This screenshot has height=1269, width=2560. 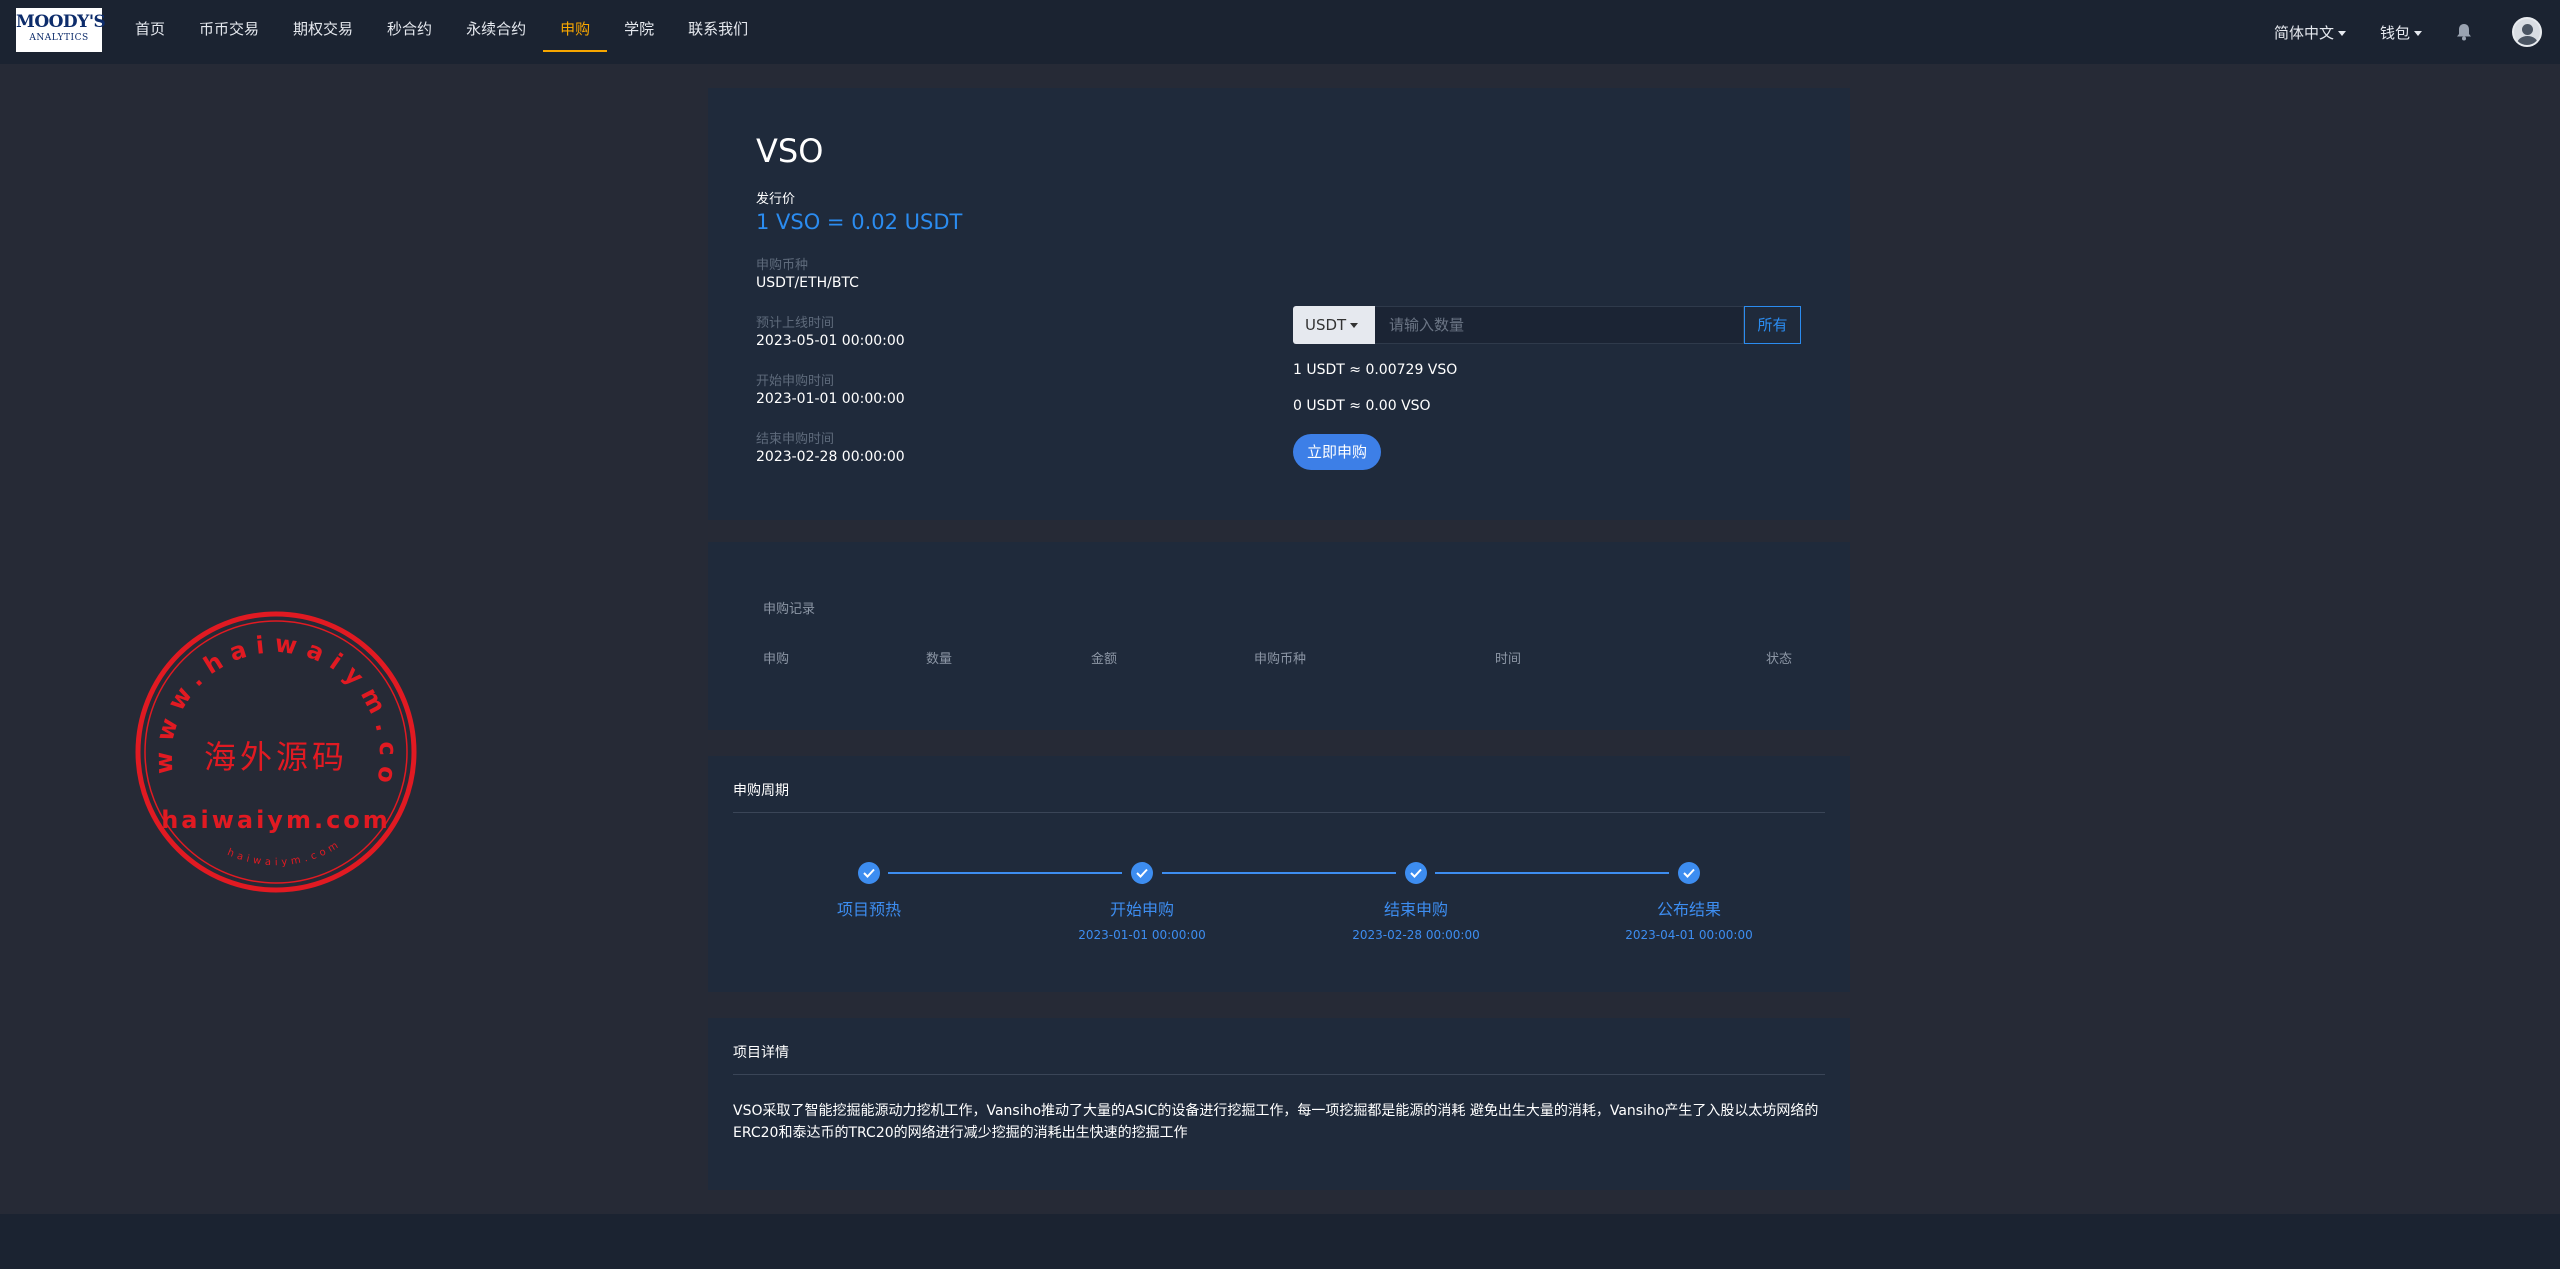 What do you see at coordinates (150, 32) in the screenshot?
I see `nav-home: 首页` at bounding box center [150, 32].